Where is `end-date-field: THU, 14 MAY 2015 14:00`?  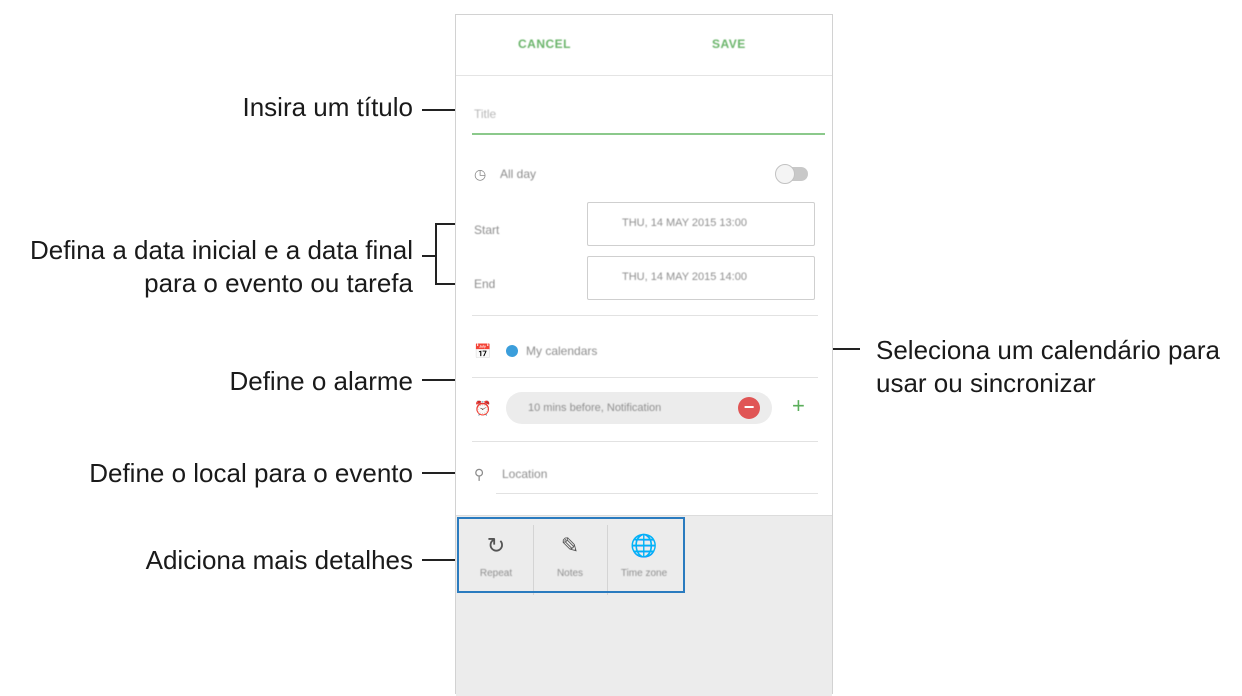 end-date-field: THU, 14 MAY 2015 14:00 is located at coordinates (701, 278).